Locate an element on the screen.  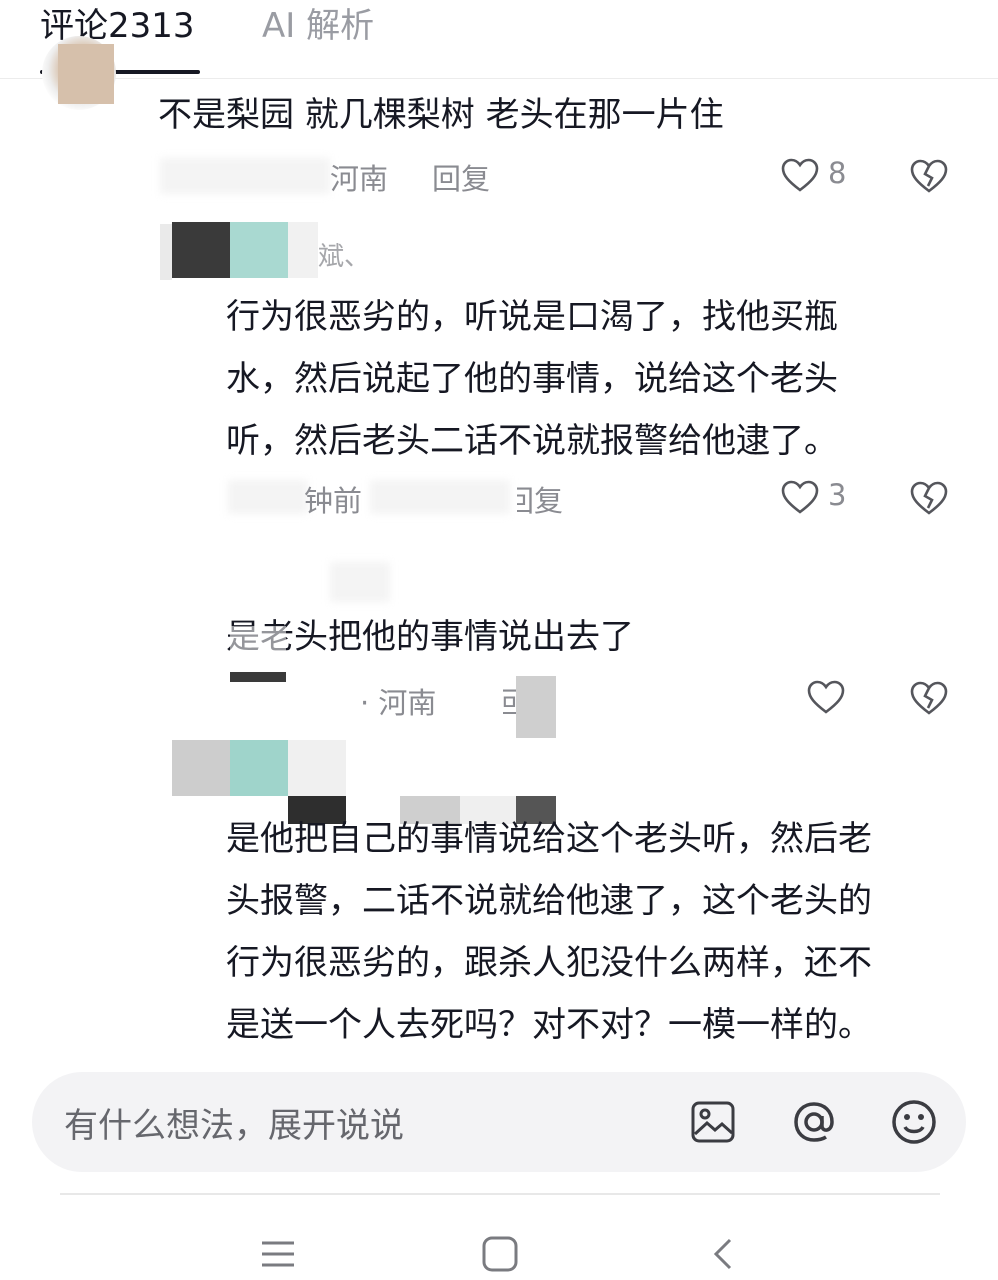
redacted-location is located at coordinates (440, 497).